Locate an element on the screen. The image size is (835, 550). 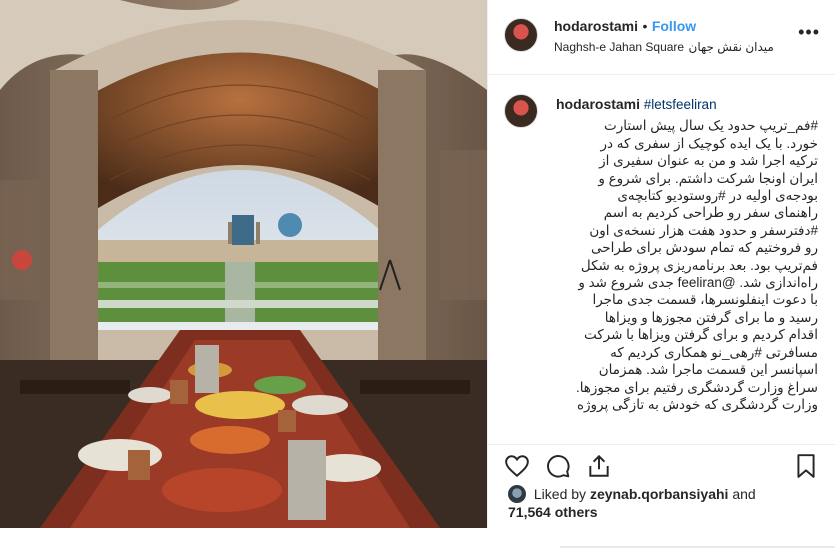
caption-line: راهنمای سفر رو طراحی کردیم به اسم is located at coordinates (710, 213).